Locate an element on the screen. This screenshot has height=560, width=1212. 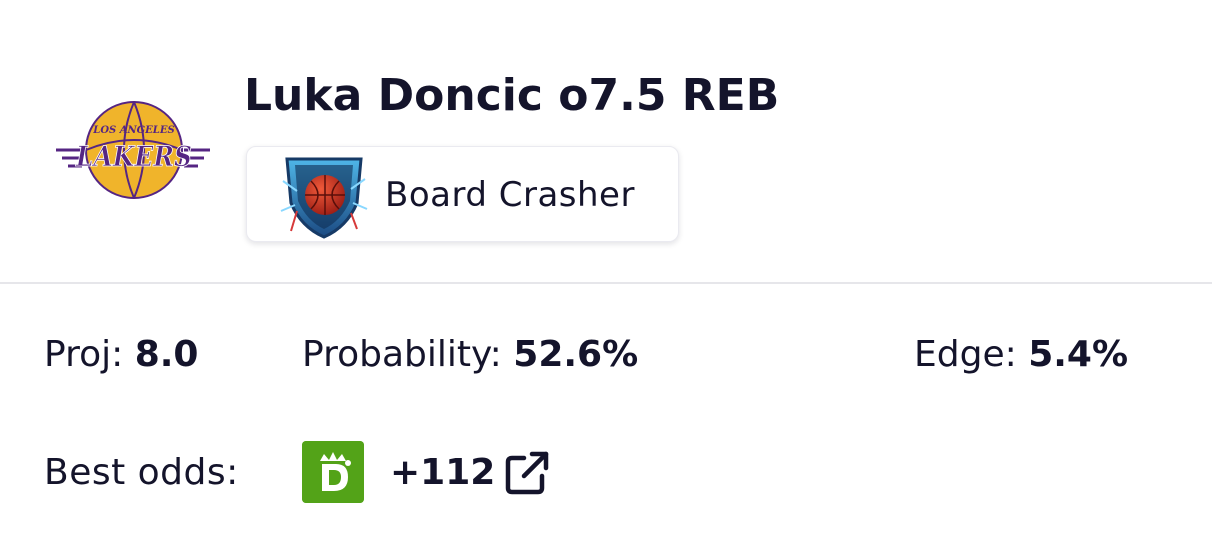
badge-label: Board Crasher is located at coordinates (510, 195).